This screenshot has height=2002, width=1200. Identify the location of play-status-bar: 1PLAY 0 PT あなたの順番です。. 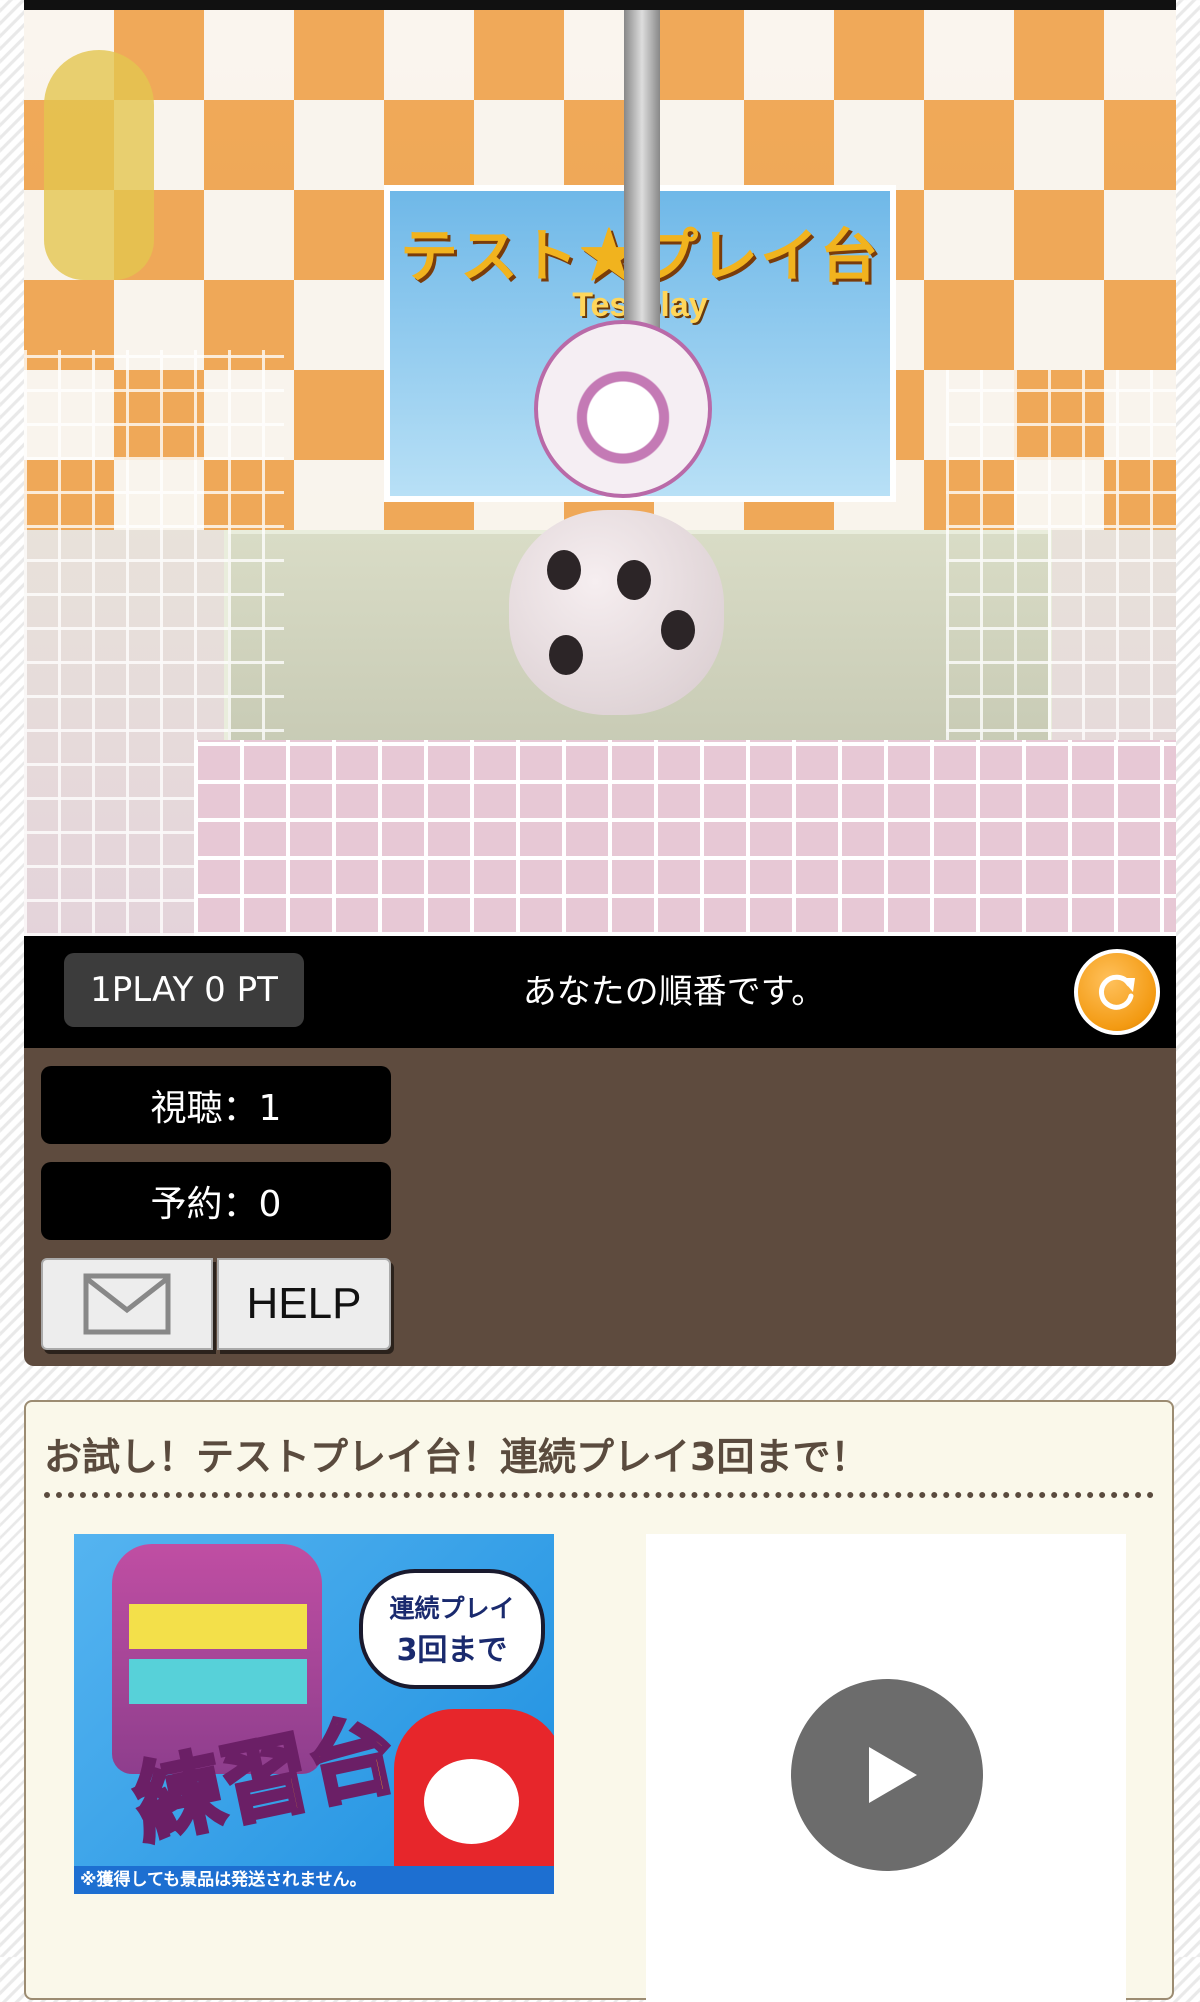
(600, 992).